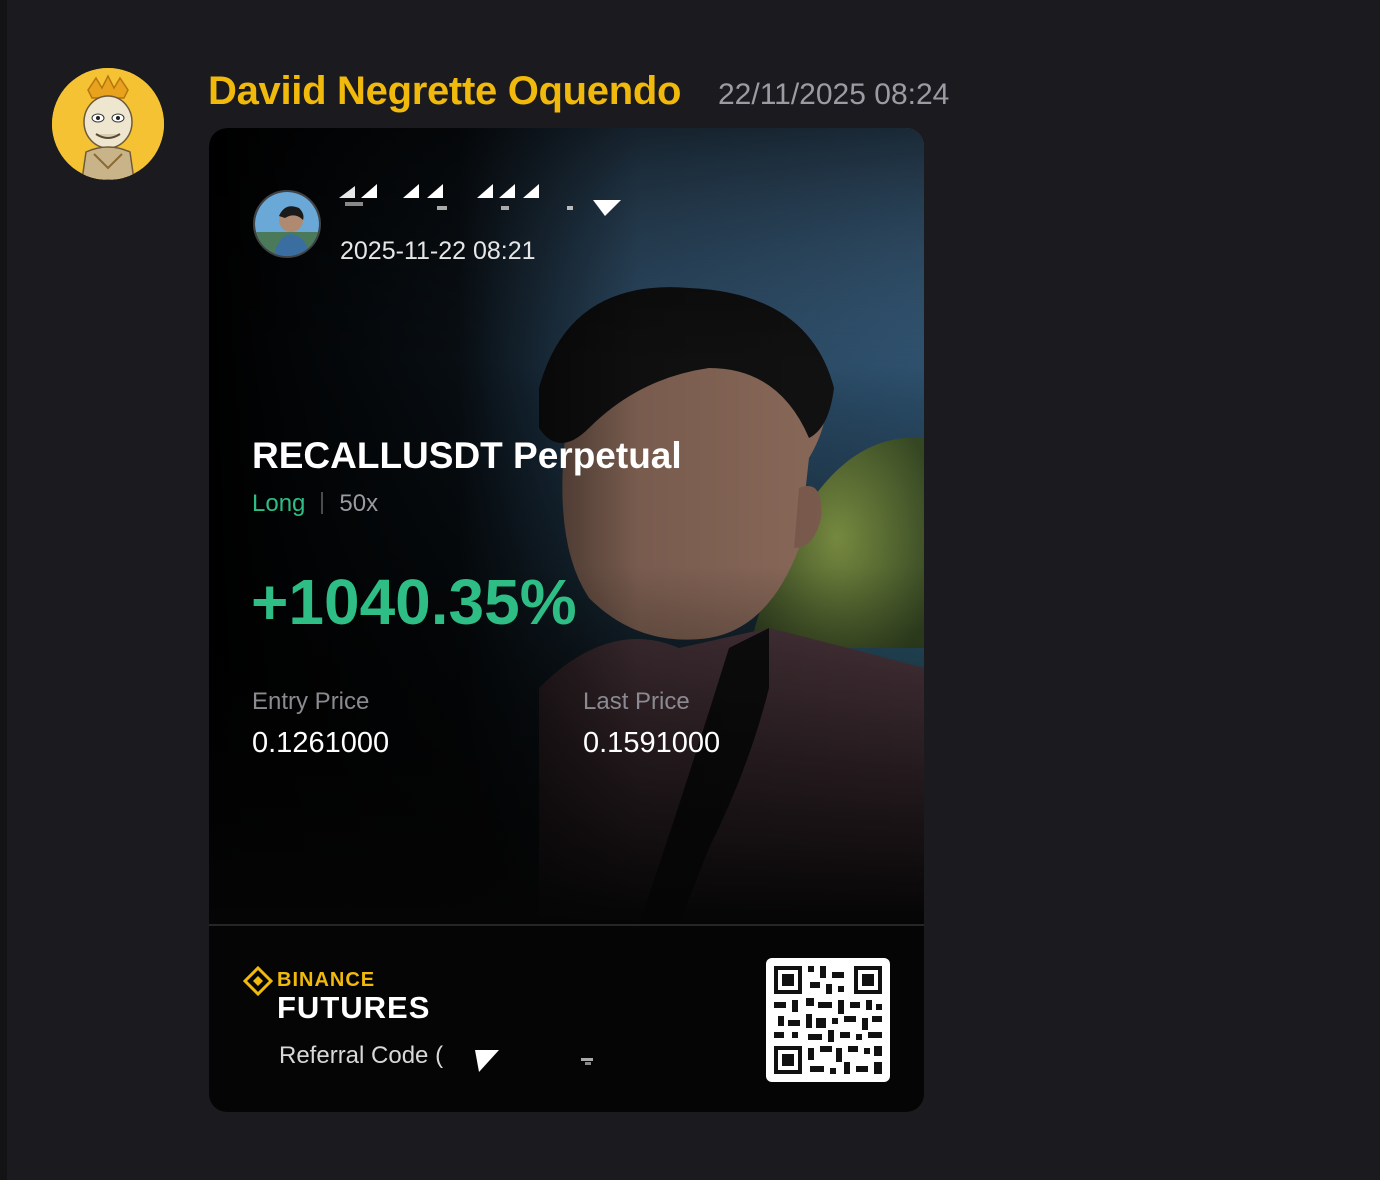  What do you see at coordinates (828, 1020) in the screenshot?
I see `qr-code` at bounding box center [828, 1020].